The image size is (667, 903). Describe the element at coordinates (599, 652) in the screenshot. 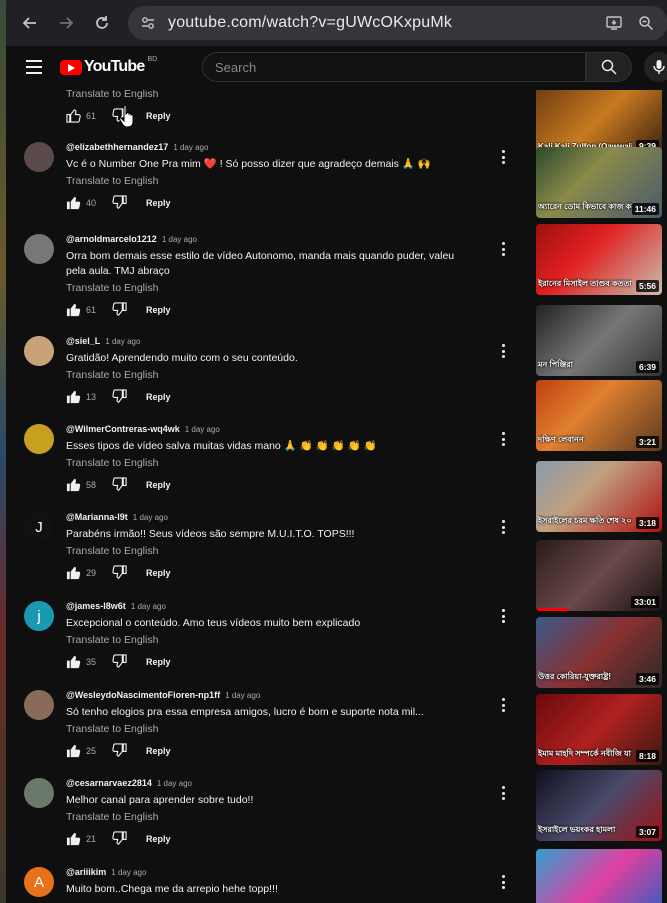

I see `video-thumbnail: উত্তর কোরিয়া-যুক্তরাষ্ট্র! 3:46` at that location.